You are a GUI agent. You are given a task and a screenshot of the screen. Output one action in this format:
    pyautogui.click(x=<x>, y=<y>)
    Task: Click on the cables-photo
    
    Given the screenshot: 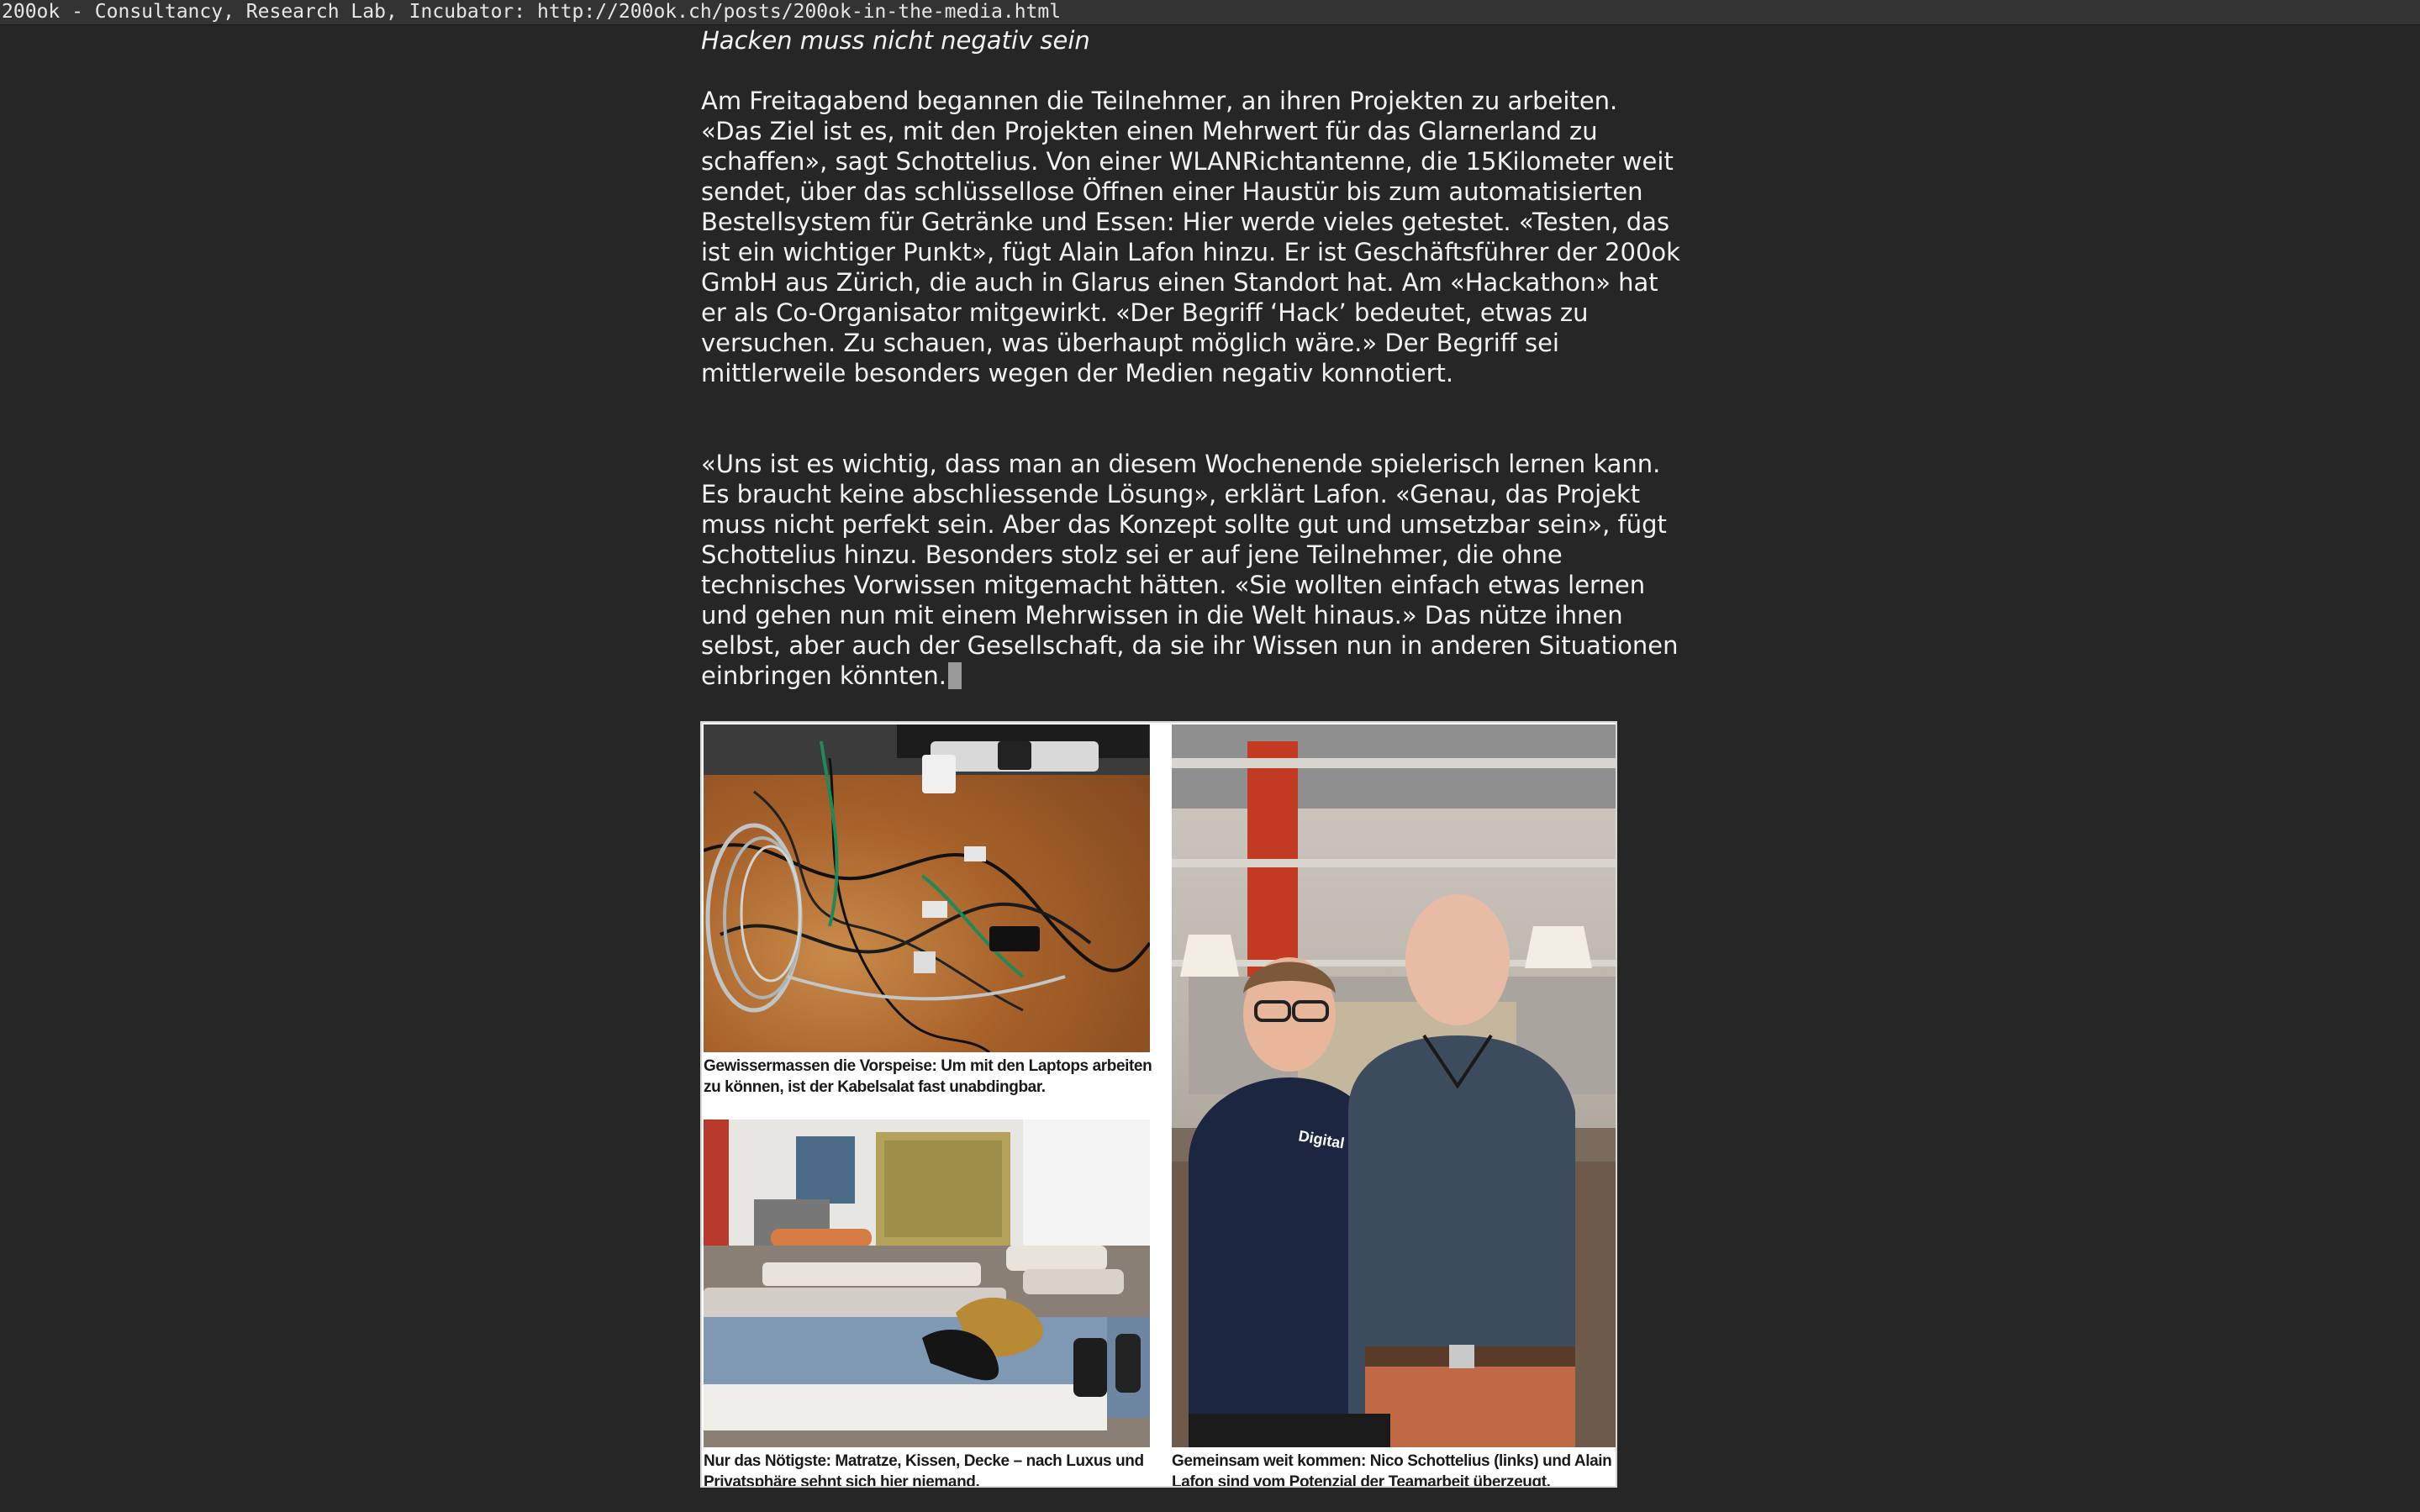 What is the action you would take?
    pyautogui.click(x=927, y=888)
    